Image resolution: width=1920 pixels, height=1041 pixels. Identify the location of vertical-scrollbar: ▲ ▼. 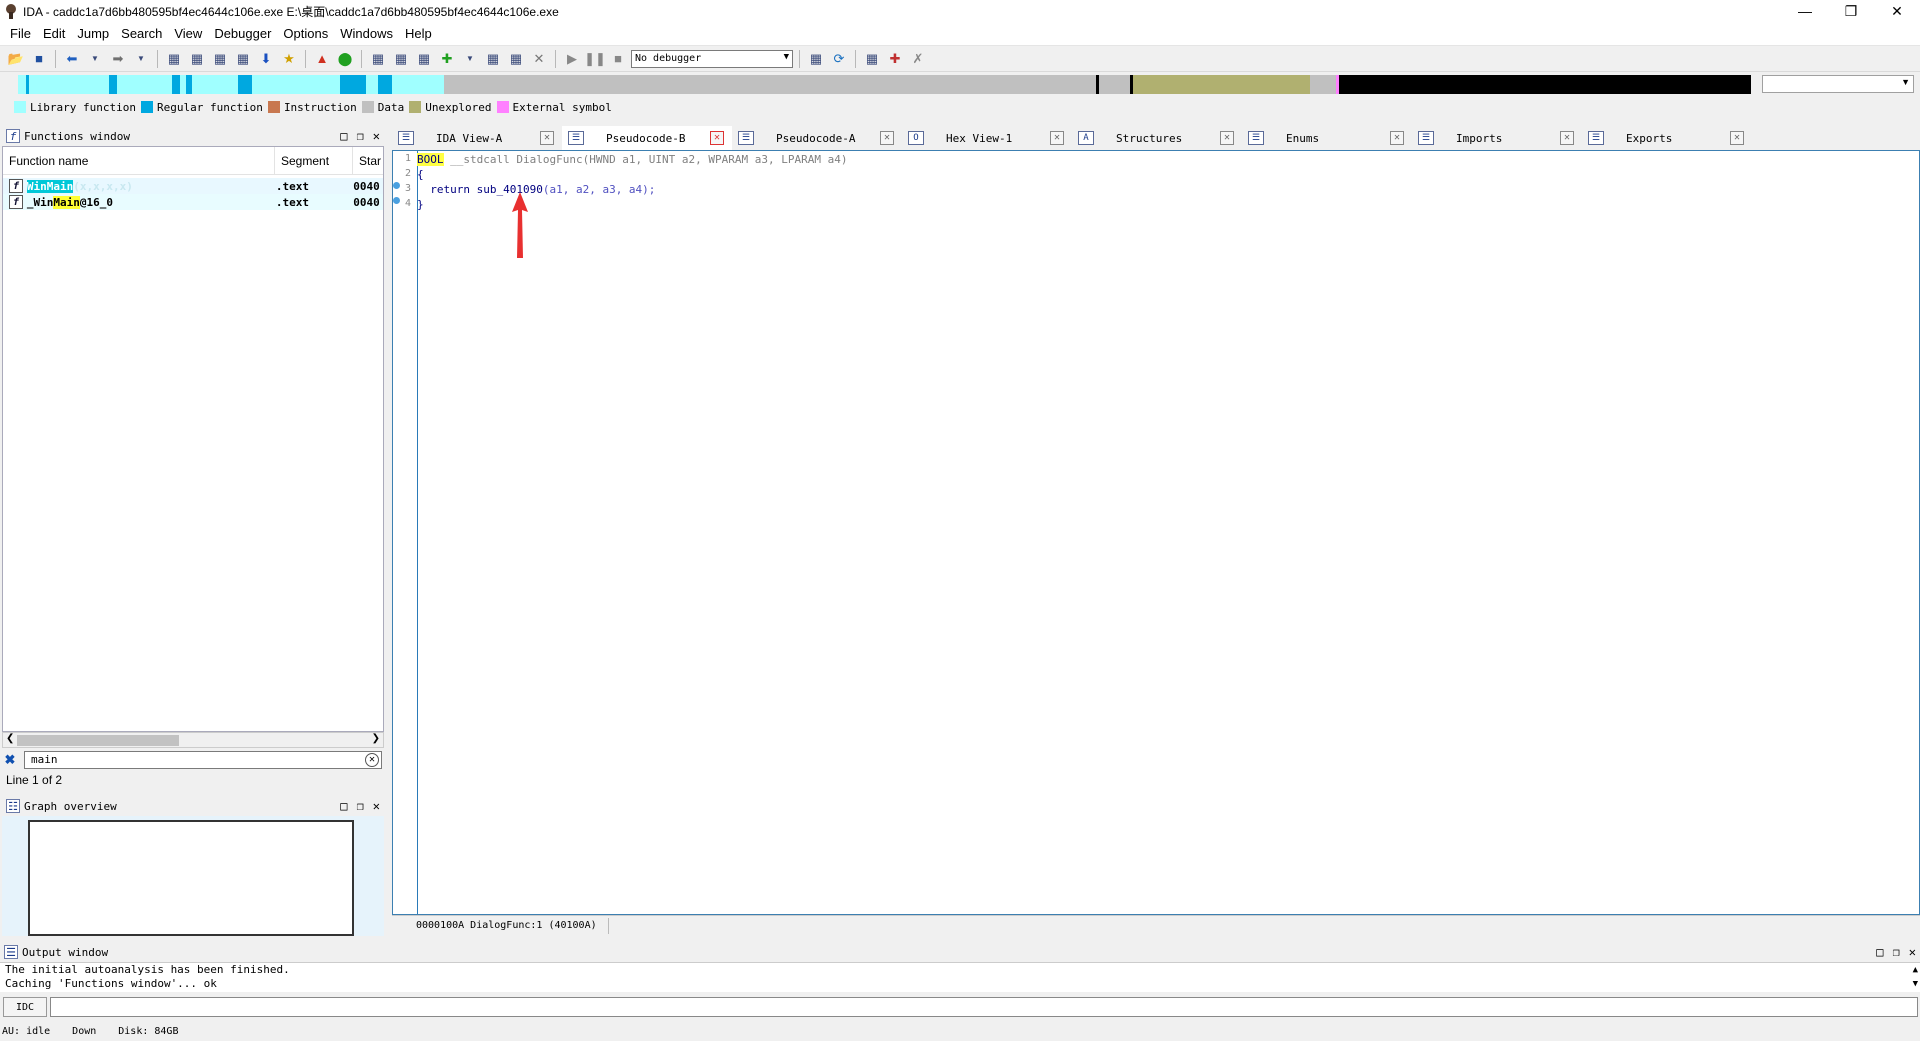
(1915, 977).